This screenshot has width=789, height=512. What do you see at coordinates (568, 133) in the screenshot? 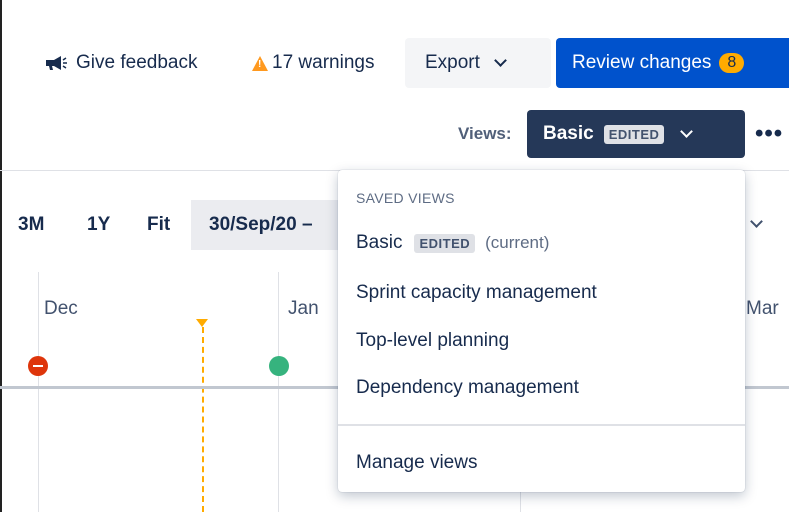
I see `current-view-name: Basic` at bounding box center [568, 133].